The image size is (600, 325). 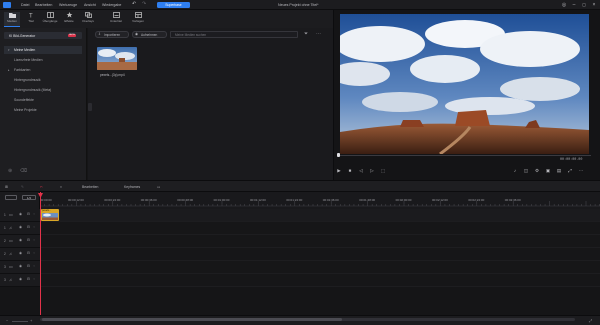 What do you see at coordinates (574, 5) in the screenshot?
I see `minimize-icon: –` at bounding box center [574, 5].